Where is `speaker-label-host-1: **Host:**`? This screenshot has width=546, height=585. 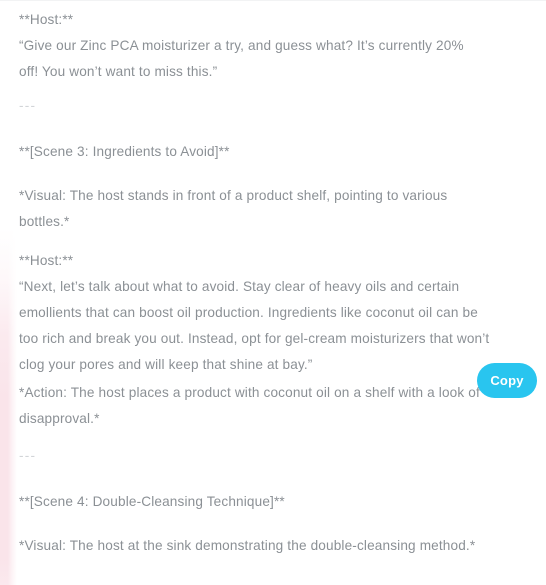 speaker-label-host-1: **Host:** is located at coordinates (46, 19).